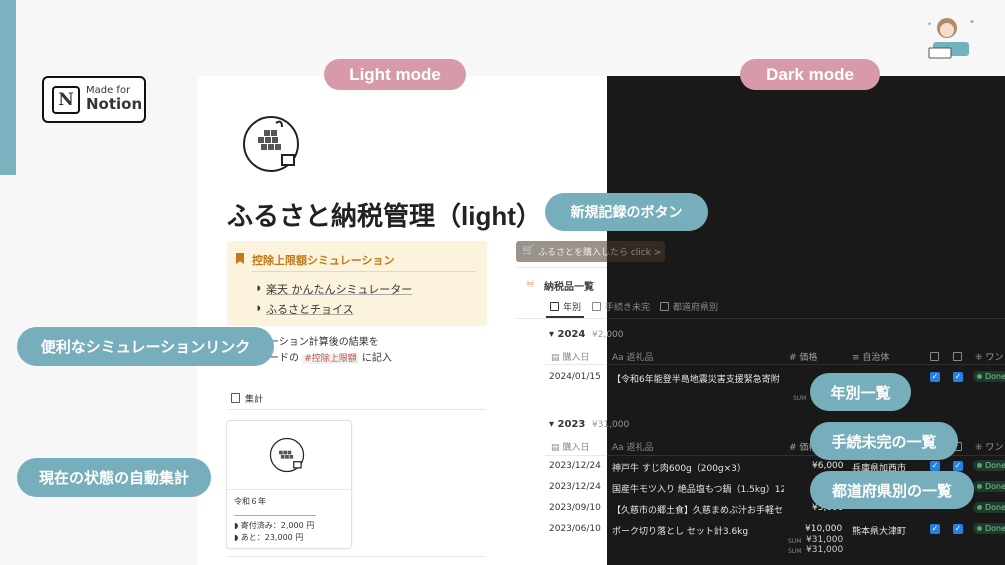 This screenshot has height=565, width=1005. Describe the element at coordinates (876, 358) in the screenshot. I see `col-label: 自治体` at that location.